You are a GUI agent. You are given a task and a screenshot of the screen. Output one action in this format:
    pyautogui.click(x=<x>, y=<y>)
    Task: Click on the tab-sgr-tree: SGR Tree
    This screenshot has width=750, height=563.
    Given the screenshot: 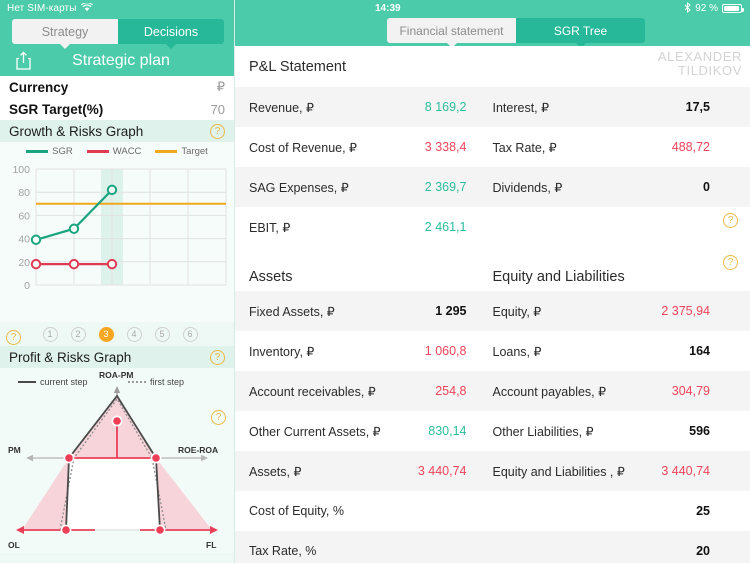 What is the action you would take?
    pyautogui.click(x=580, y=33)
    